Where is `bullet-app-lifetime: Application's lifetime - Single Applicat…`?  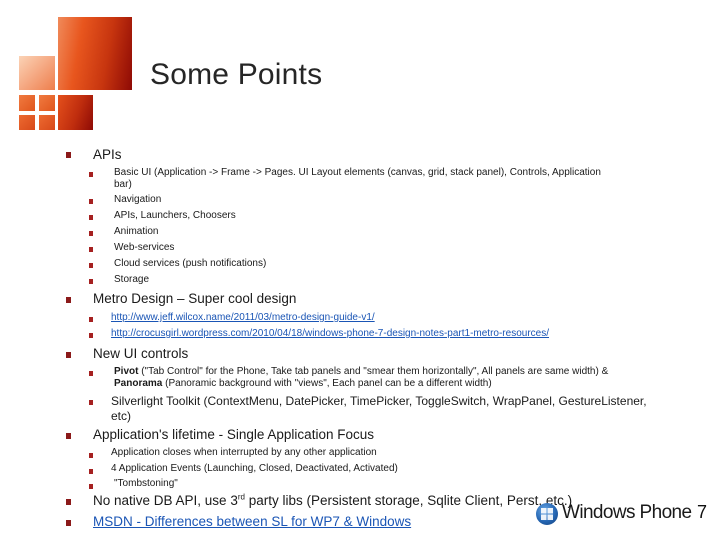 bullet-app-lifetime: Application's lifetime - Single Applicat… is located at coordinates (233, 434).